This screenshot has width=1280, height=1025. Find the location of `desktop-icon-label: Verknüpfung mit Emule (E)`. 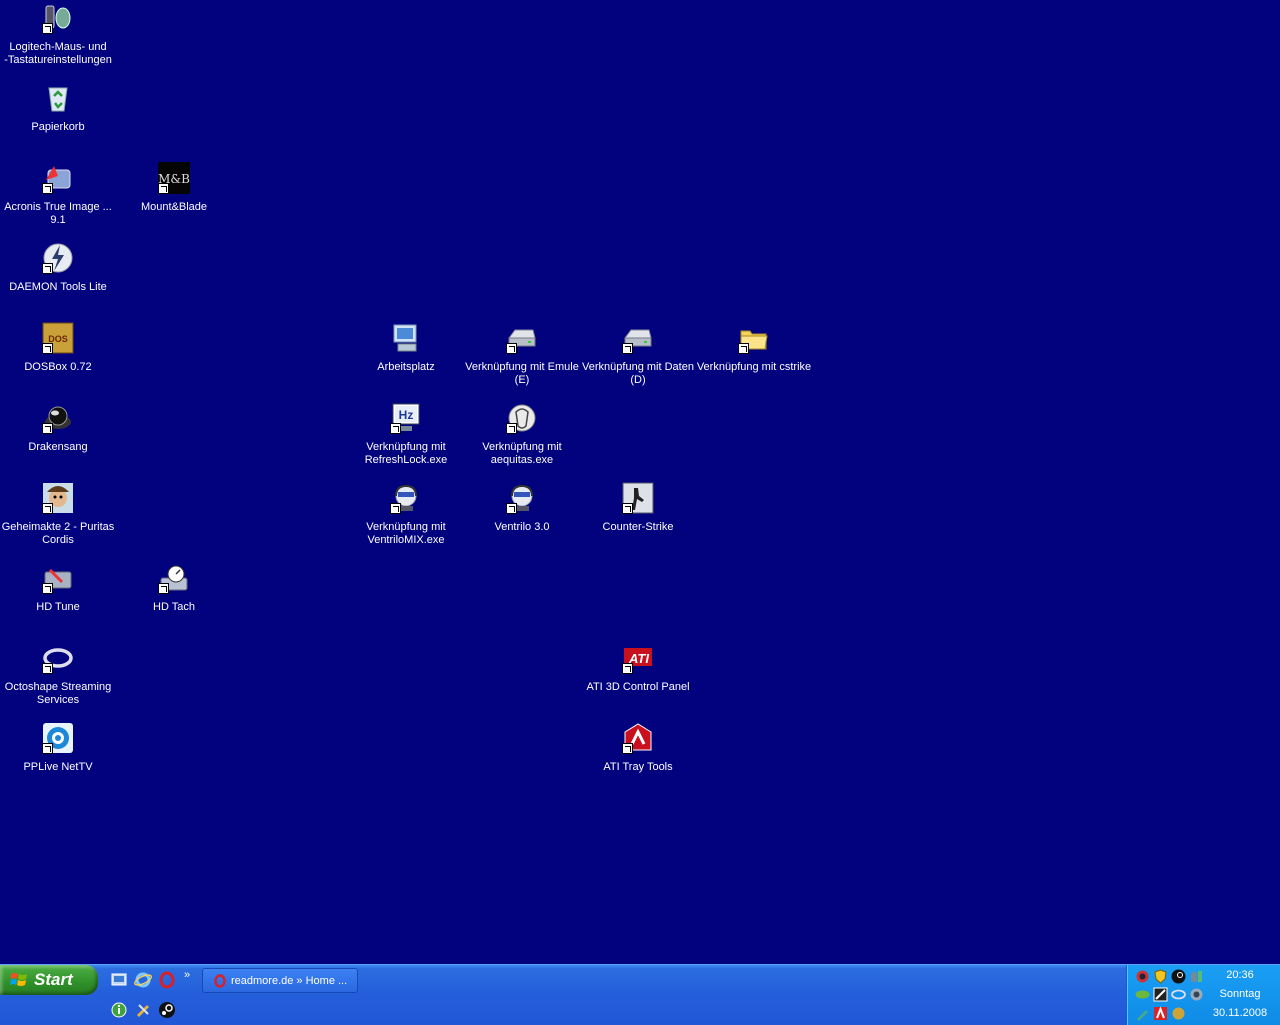

desktop-icon-label: Verknüpfung mit Emule (E) is located at coordinates (522, 373).